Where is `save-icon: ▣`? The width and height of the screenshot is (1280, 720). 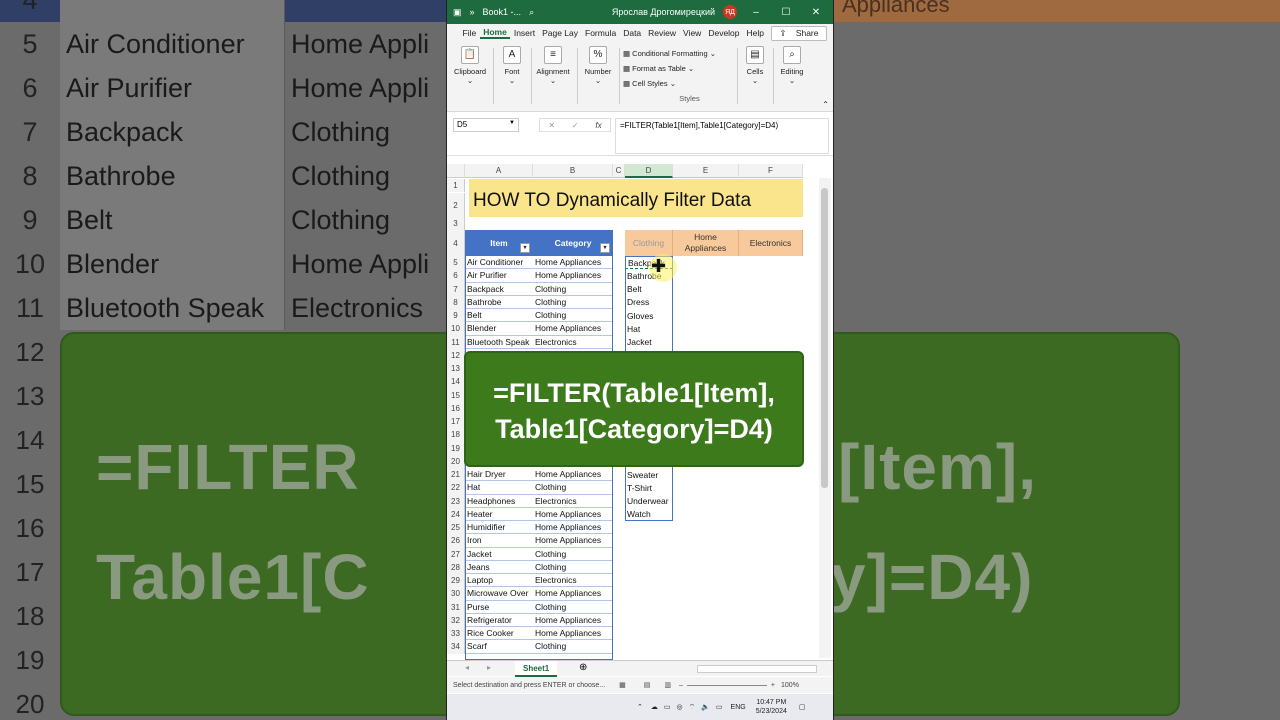 save-icon: ▣ is located at coordinates (457, 12).